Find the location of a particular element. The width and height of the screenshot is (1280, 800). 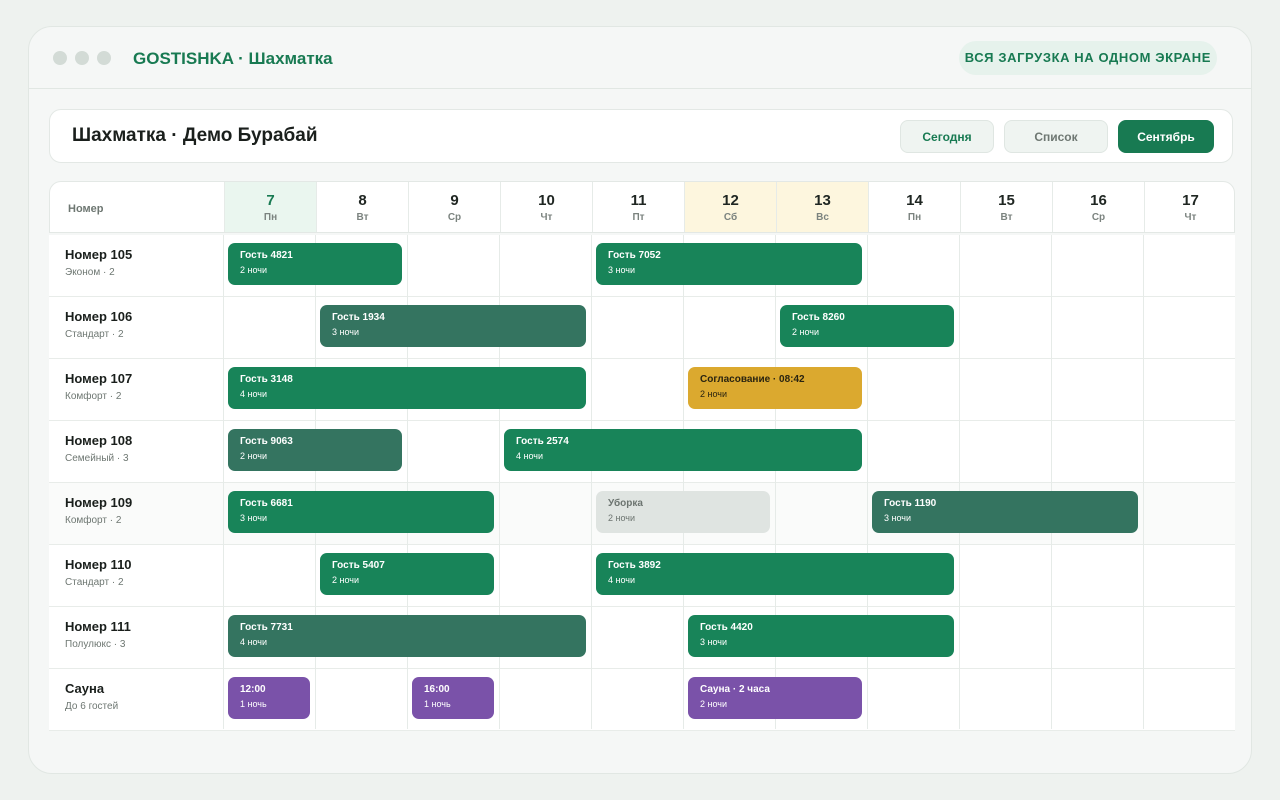

day-header: 14 Пн is located at coordinates (914, 207).